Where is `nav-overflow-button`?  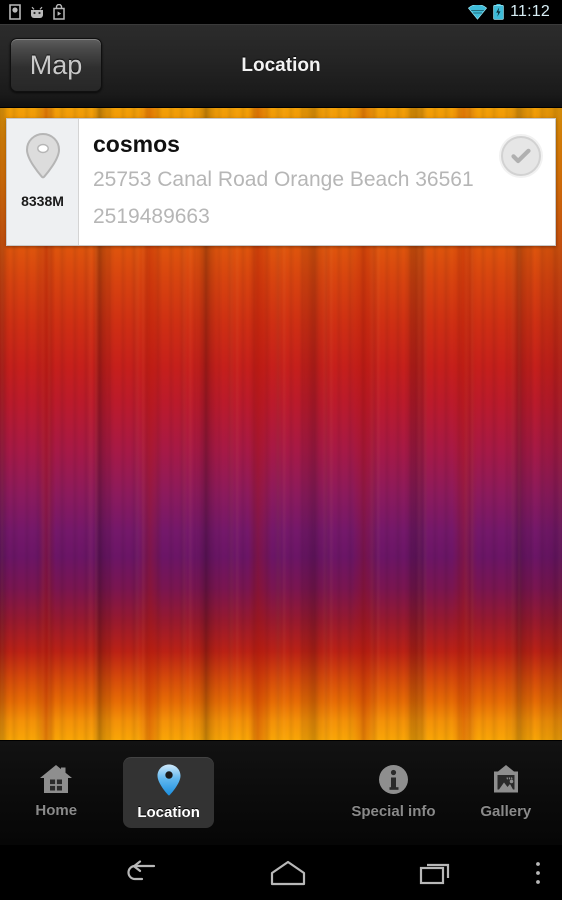
nav-overflow-button is located at coordinates (538, 872).